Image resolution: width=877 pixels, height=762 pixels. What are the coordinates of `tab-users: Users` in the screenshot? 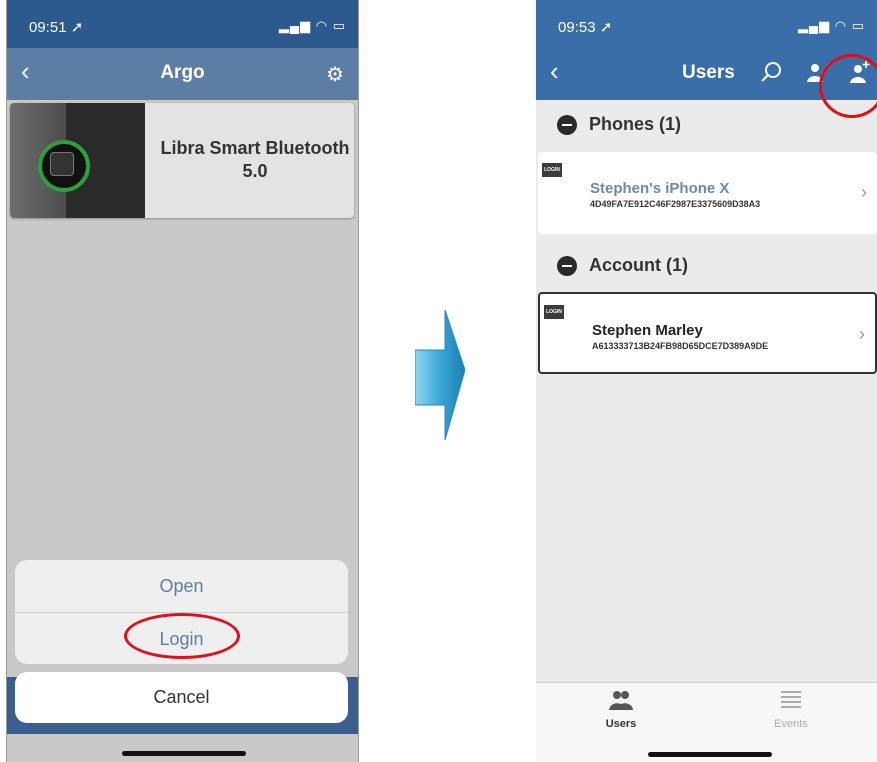 It's located at (621, 709).